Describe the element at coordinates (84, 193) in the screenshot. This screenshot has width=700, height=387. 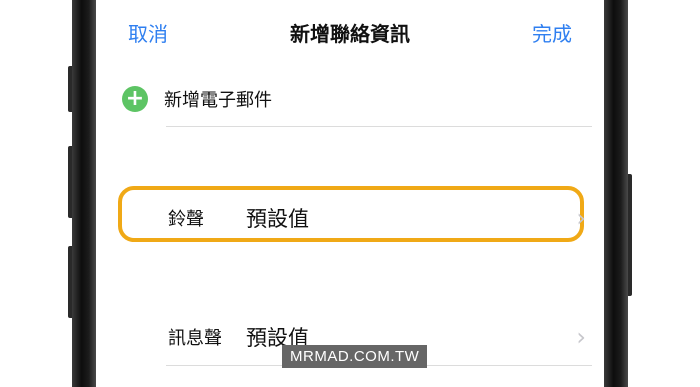
I see `phone-bezel-left` at that location.